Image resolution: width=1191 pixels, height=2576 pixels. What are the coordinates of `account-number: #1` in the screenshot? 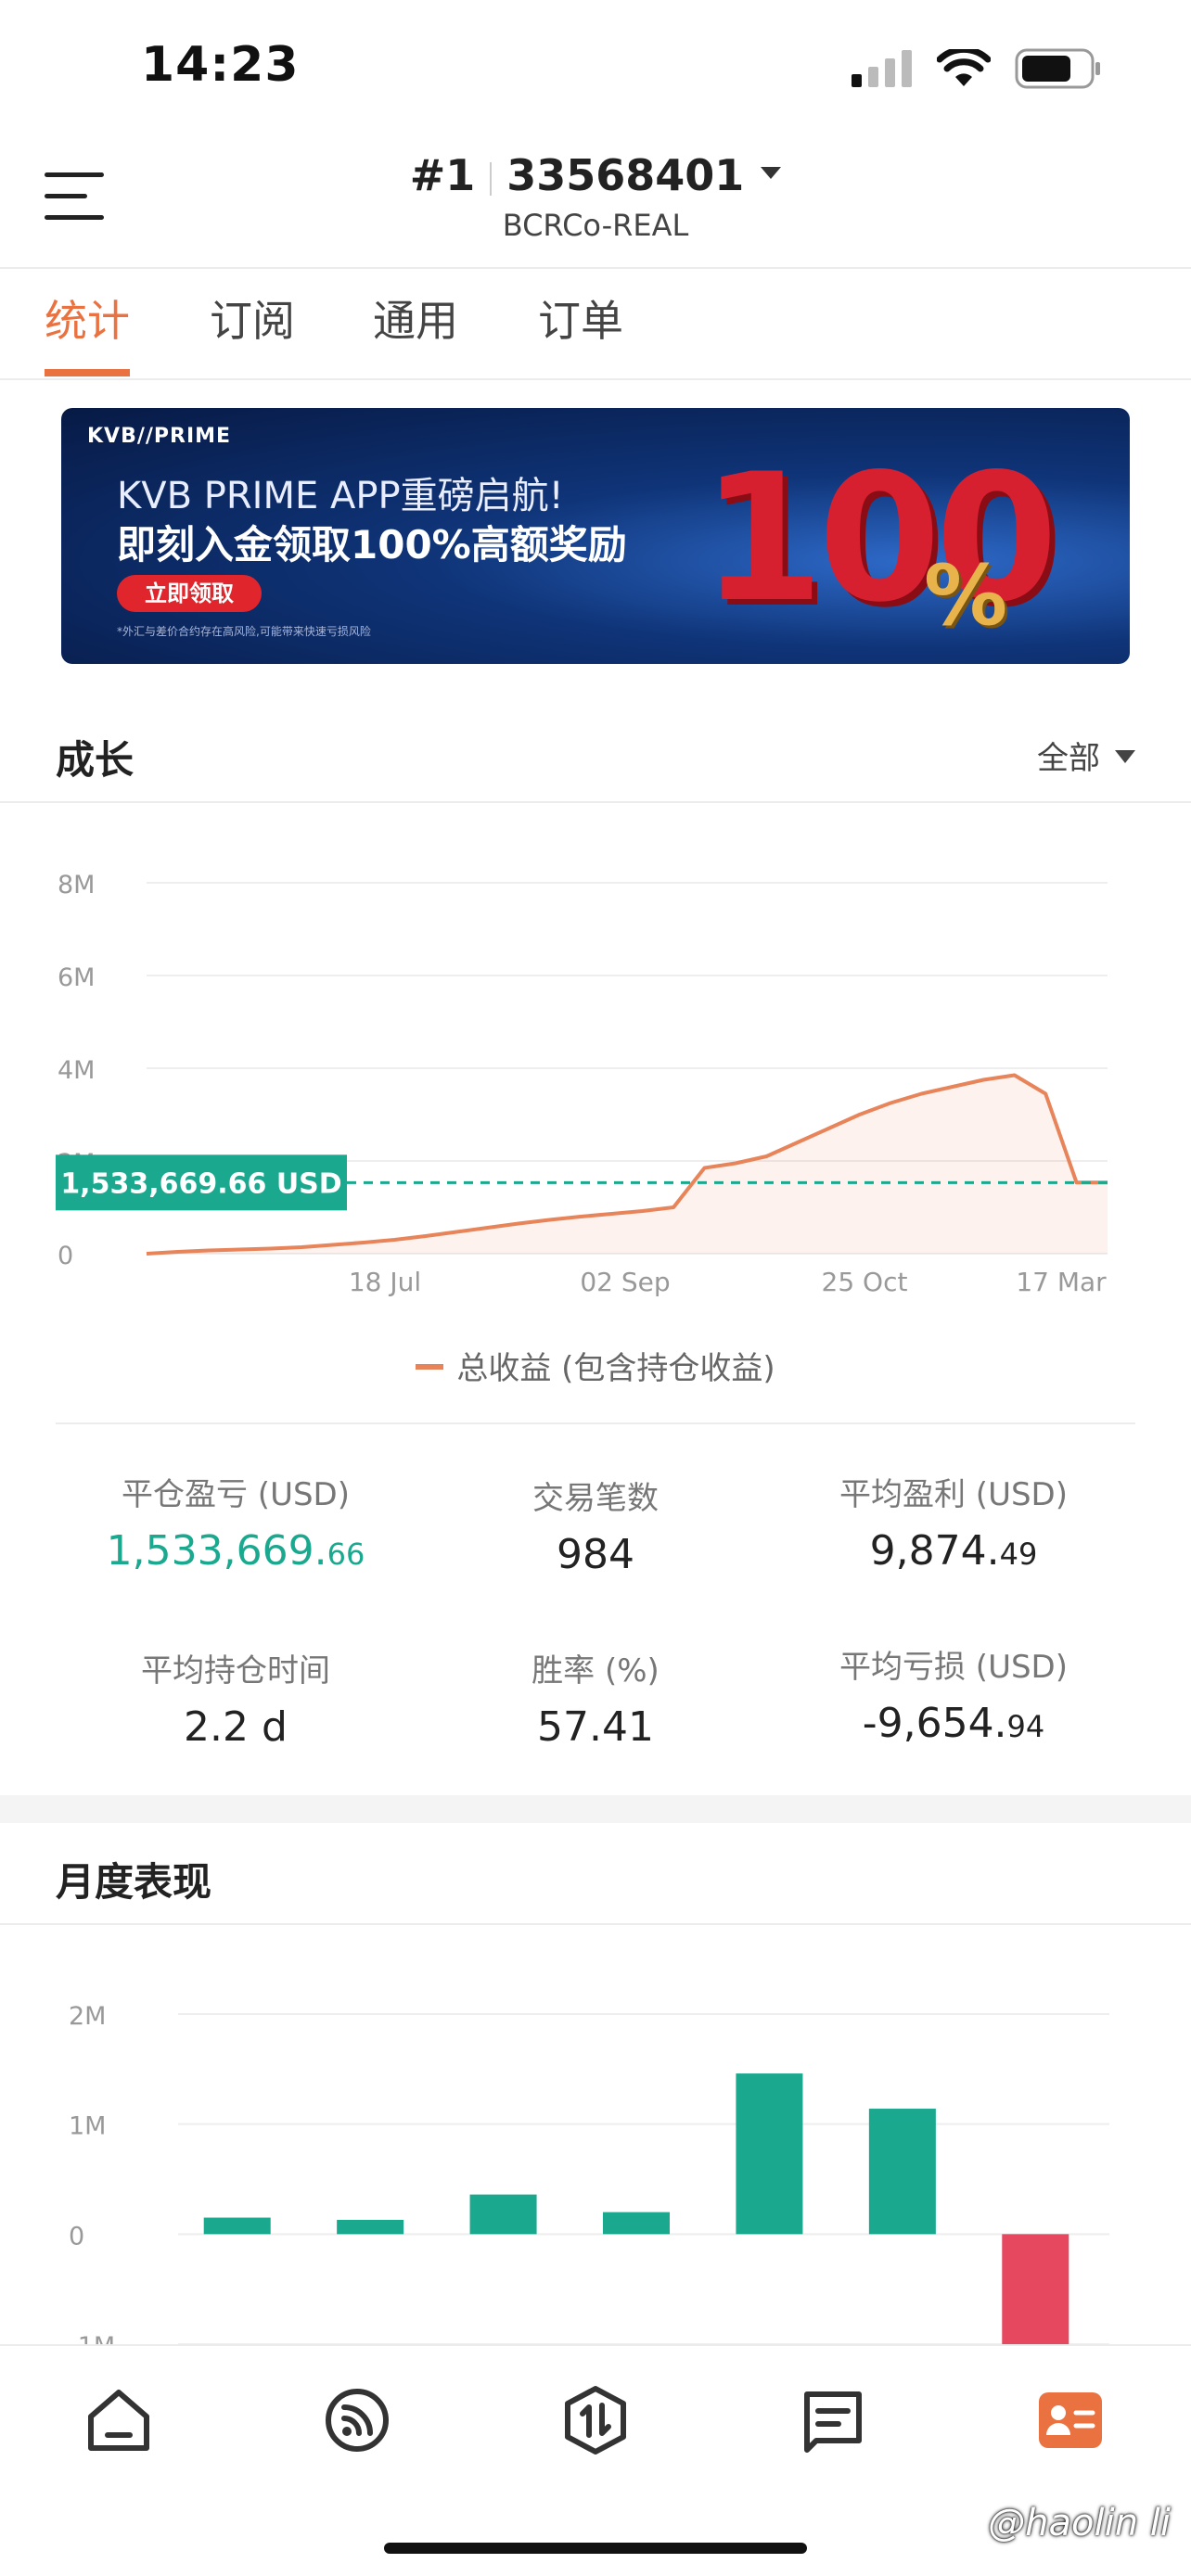 It's located at (442, 175).